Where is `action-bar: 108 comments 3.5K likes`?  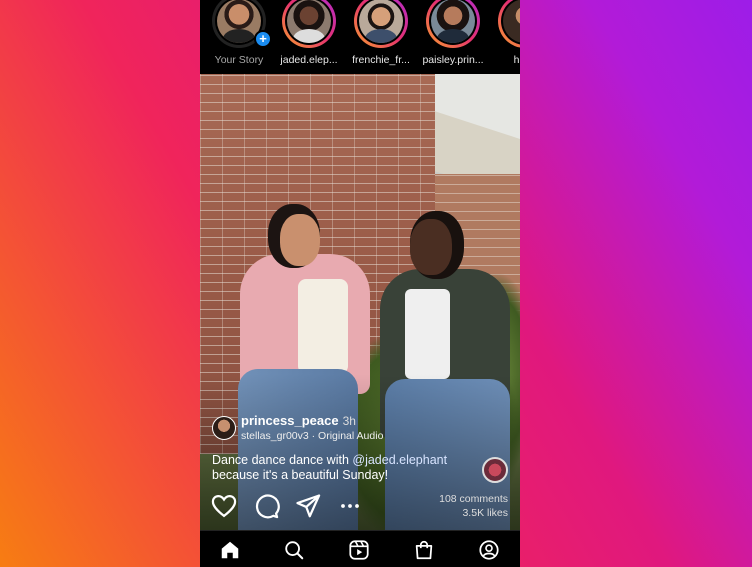 action-bar: 108 comments 3.5K likes is located at coordinates (360, 507).